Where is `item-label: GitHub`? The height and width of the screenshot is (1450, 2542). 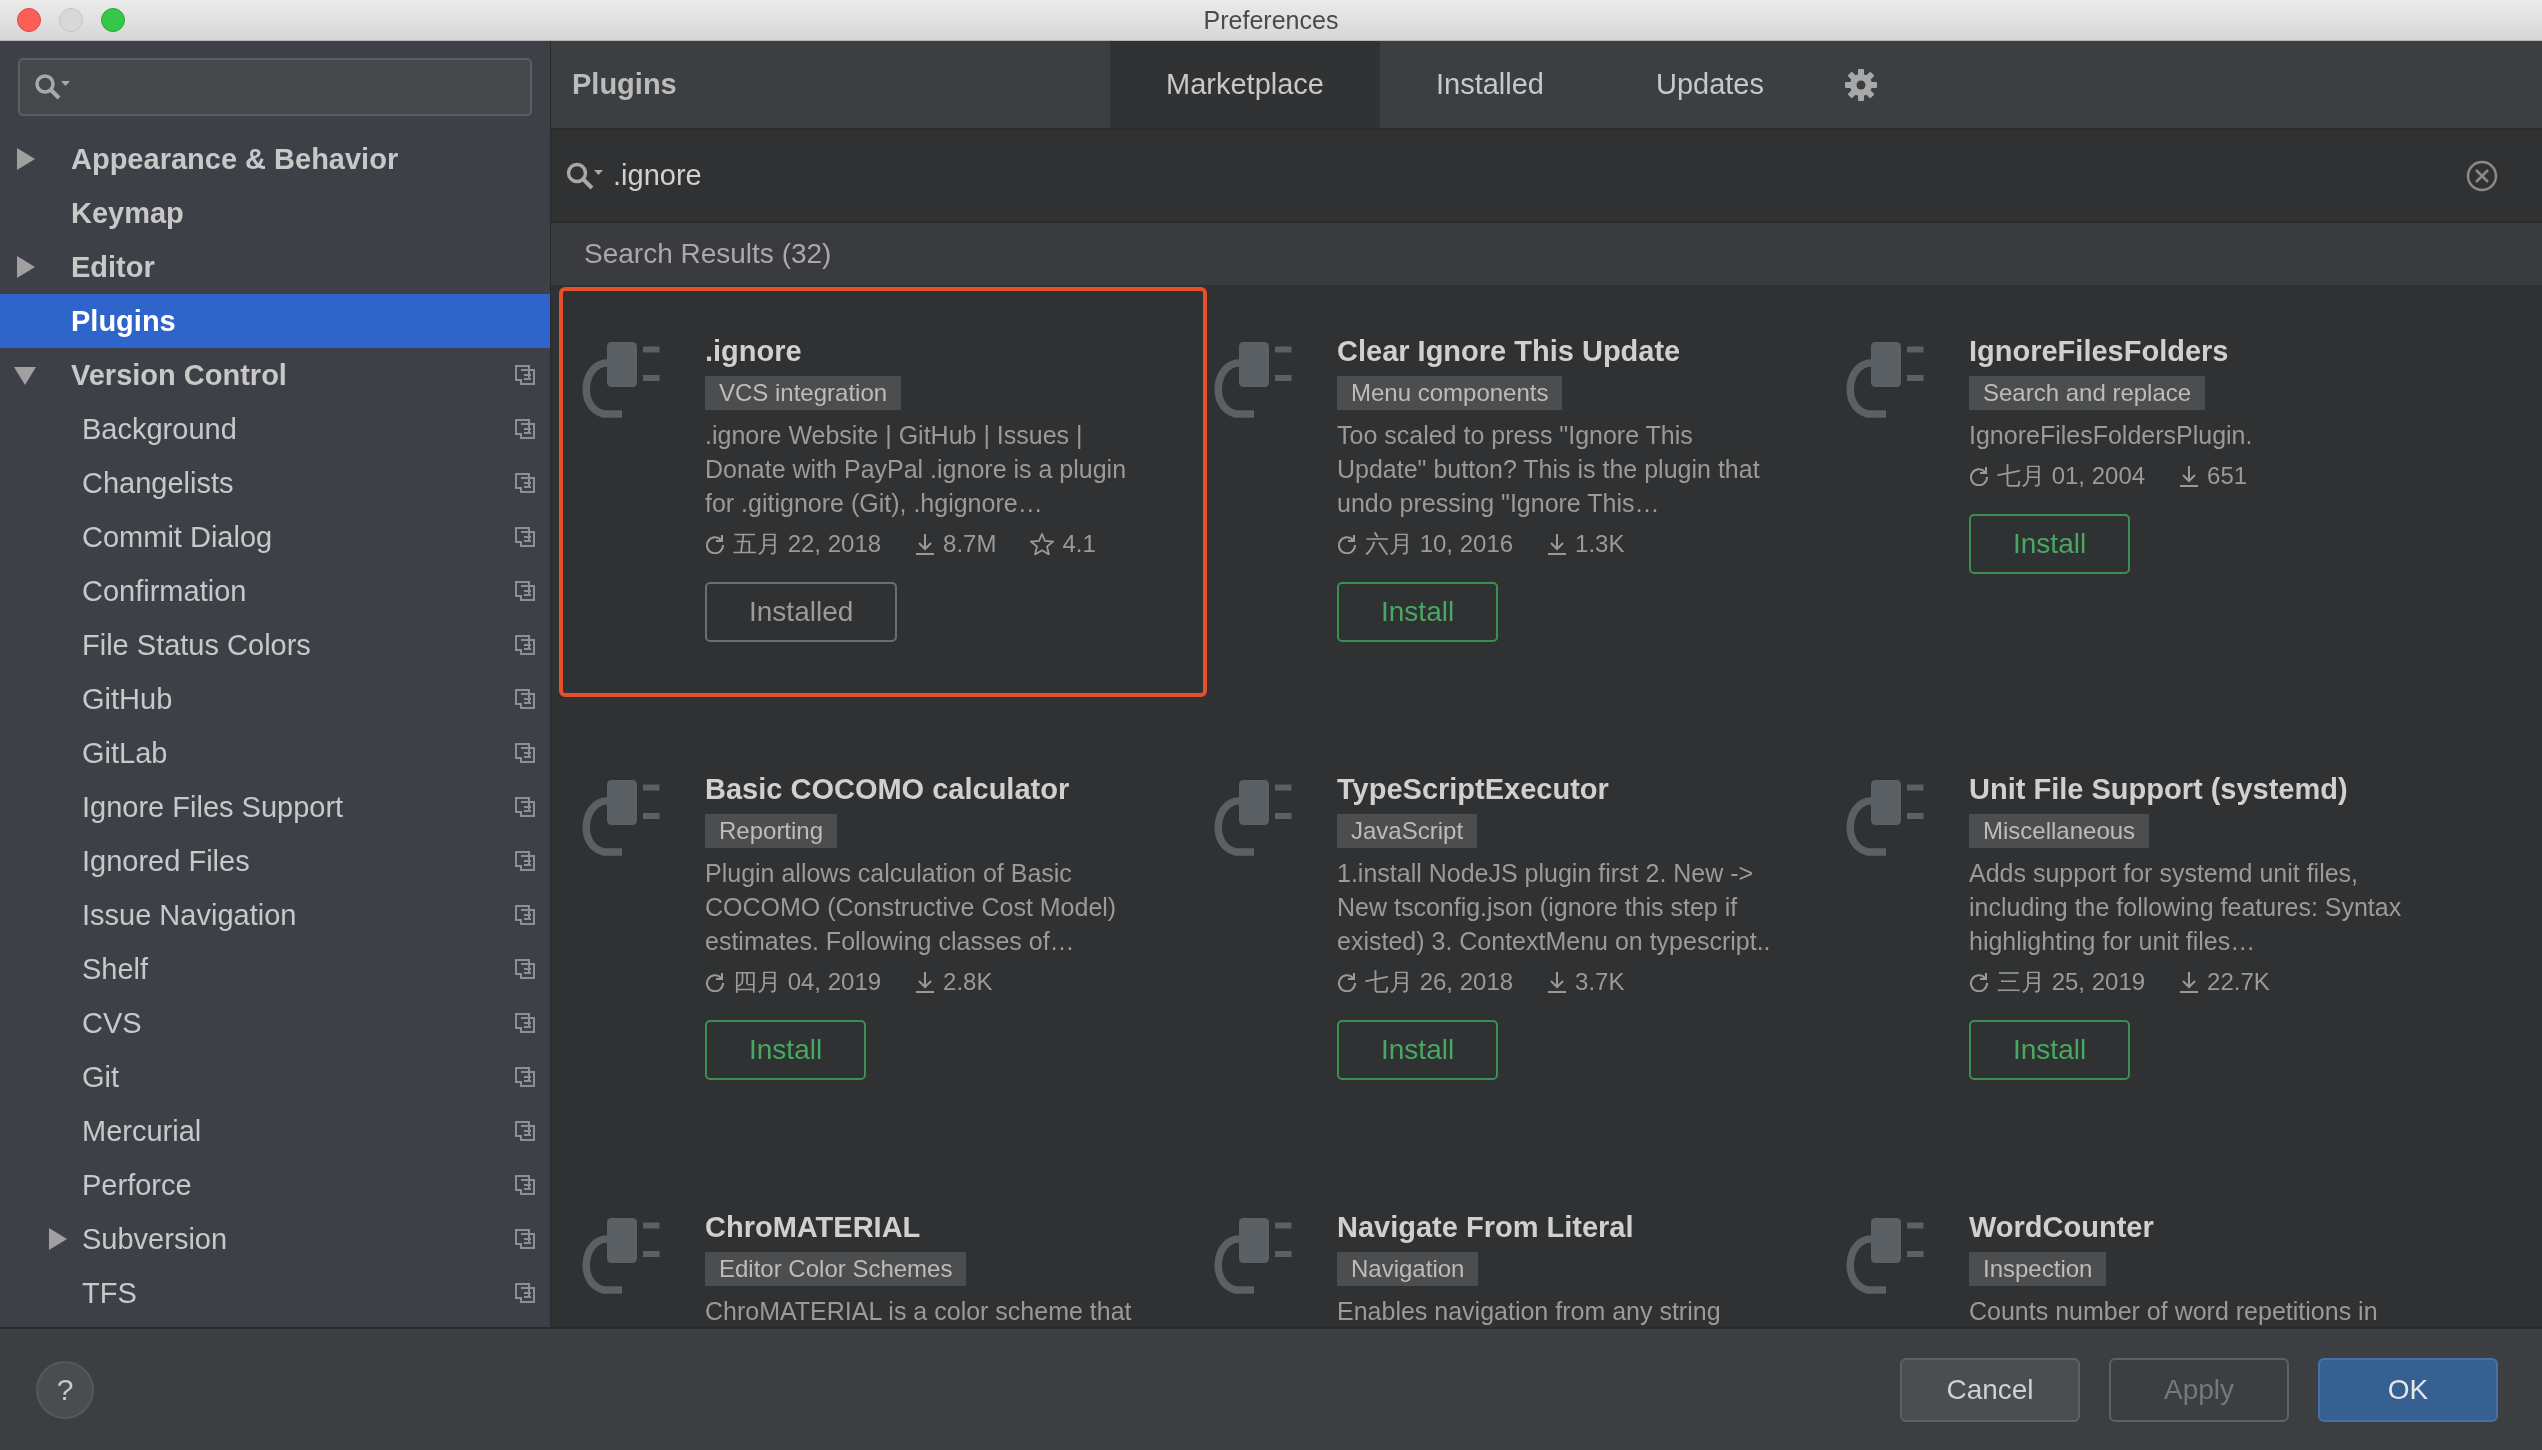
item-label: GitHub is located at coordinates (127, 699).